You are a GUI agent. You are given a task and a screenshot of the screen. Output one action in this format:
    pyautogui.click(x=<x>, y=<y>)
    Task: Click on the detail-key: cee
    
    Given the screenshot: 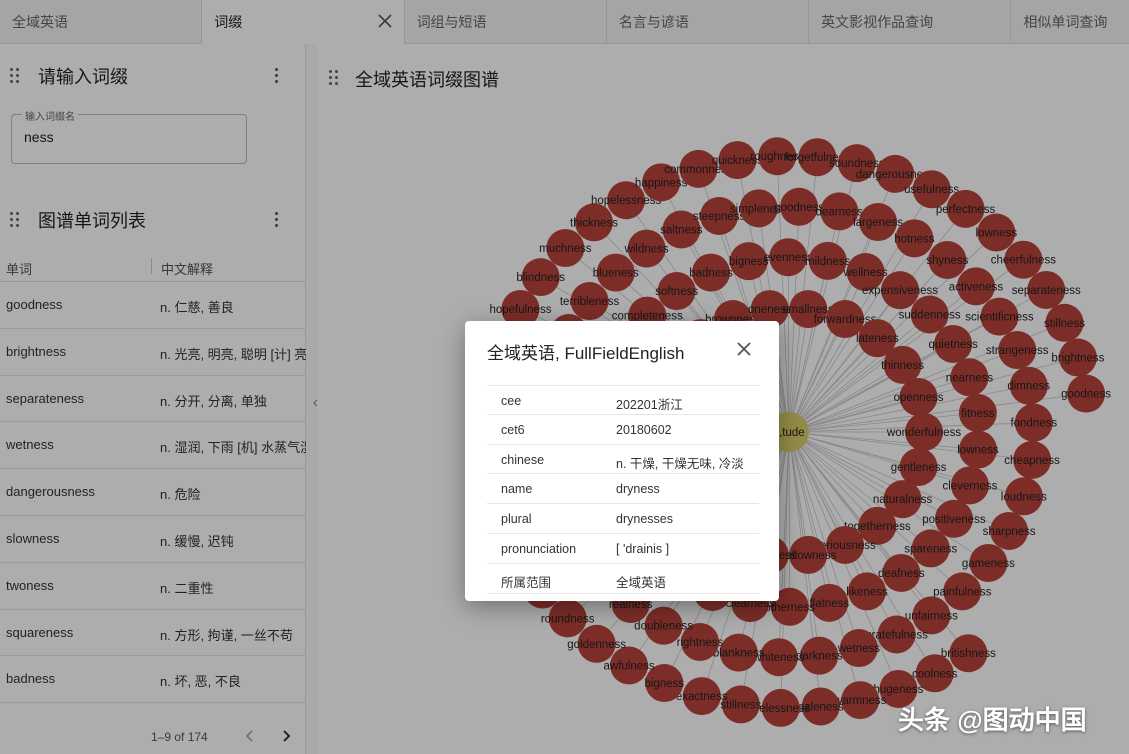 What is the action you would take?
    pyautogui.click(x=511, y=401)
    